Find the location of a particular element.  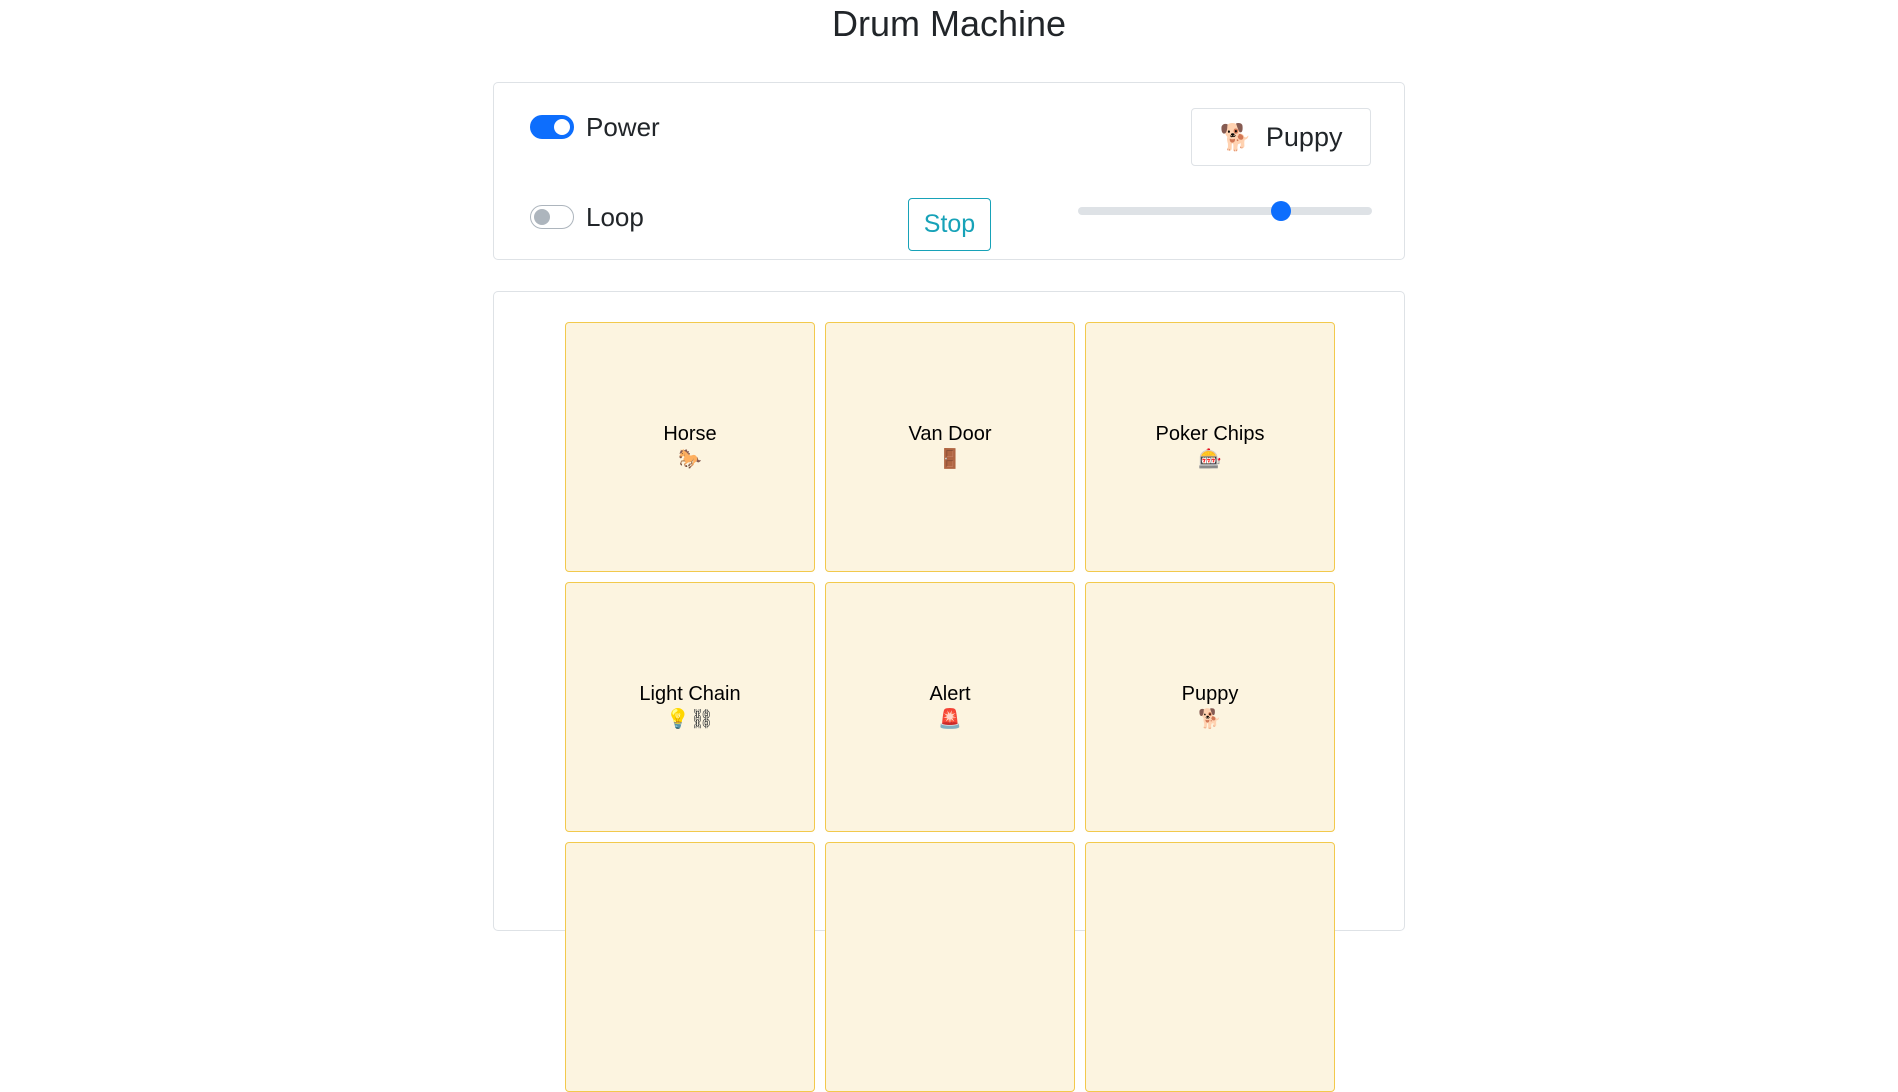

power-switch-row: Power is located at coordinates (595, 127).